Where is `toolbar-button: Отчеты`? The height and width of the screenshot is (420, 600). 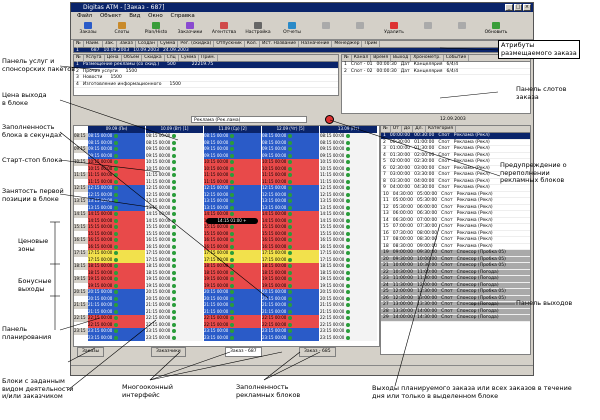
toolbar-button: Отчеты is located at coordinates (292, 29).